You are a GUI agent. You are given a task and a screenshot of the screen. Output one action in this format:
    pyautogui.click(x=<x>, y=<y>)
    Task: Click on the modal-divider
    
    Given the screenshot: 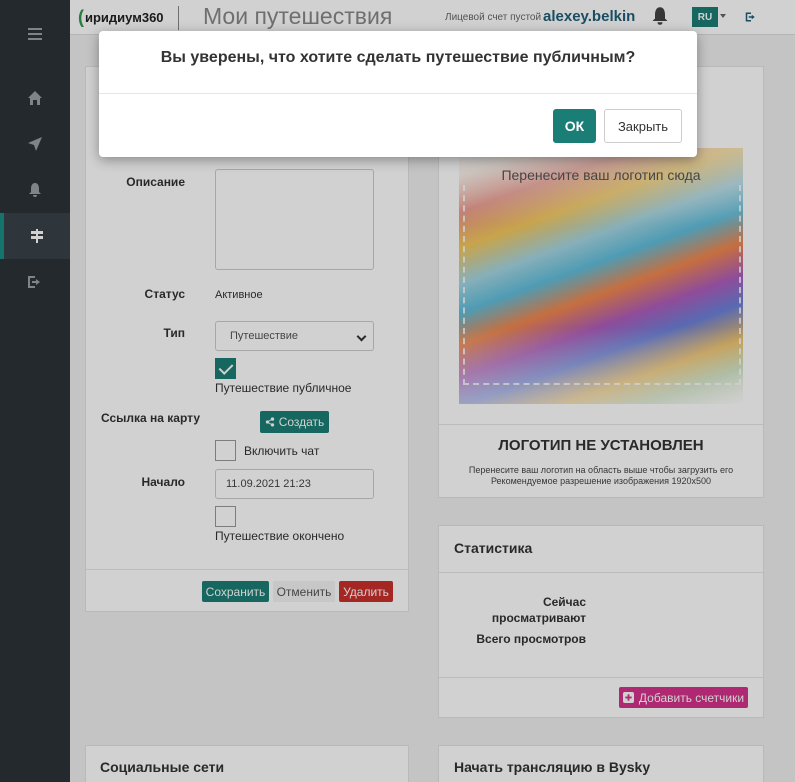 What is the action you would take?
    pyautogui.click(x=398, y=93)
    